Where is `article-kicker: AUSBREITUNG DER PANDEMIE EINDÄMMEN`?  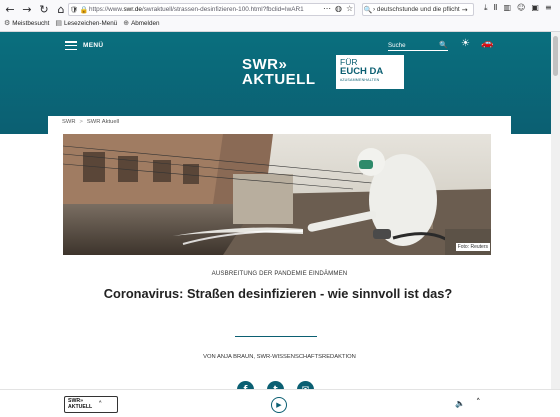 article-kicker: AUSBREITUNG DER PANDEMIE EINDÄMMEN is located at coordinates (279, 273).